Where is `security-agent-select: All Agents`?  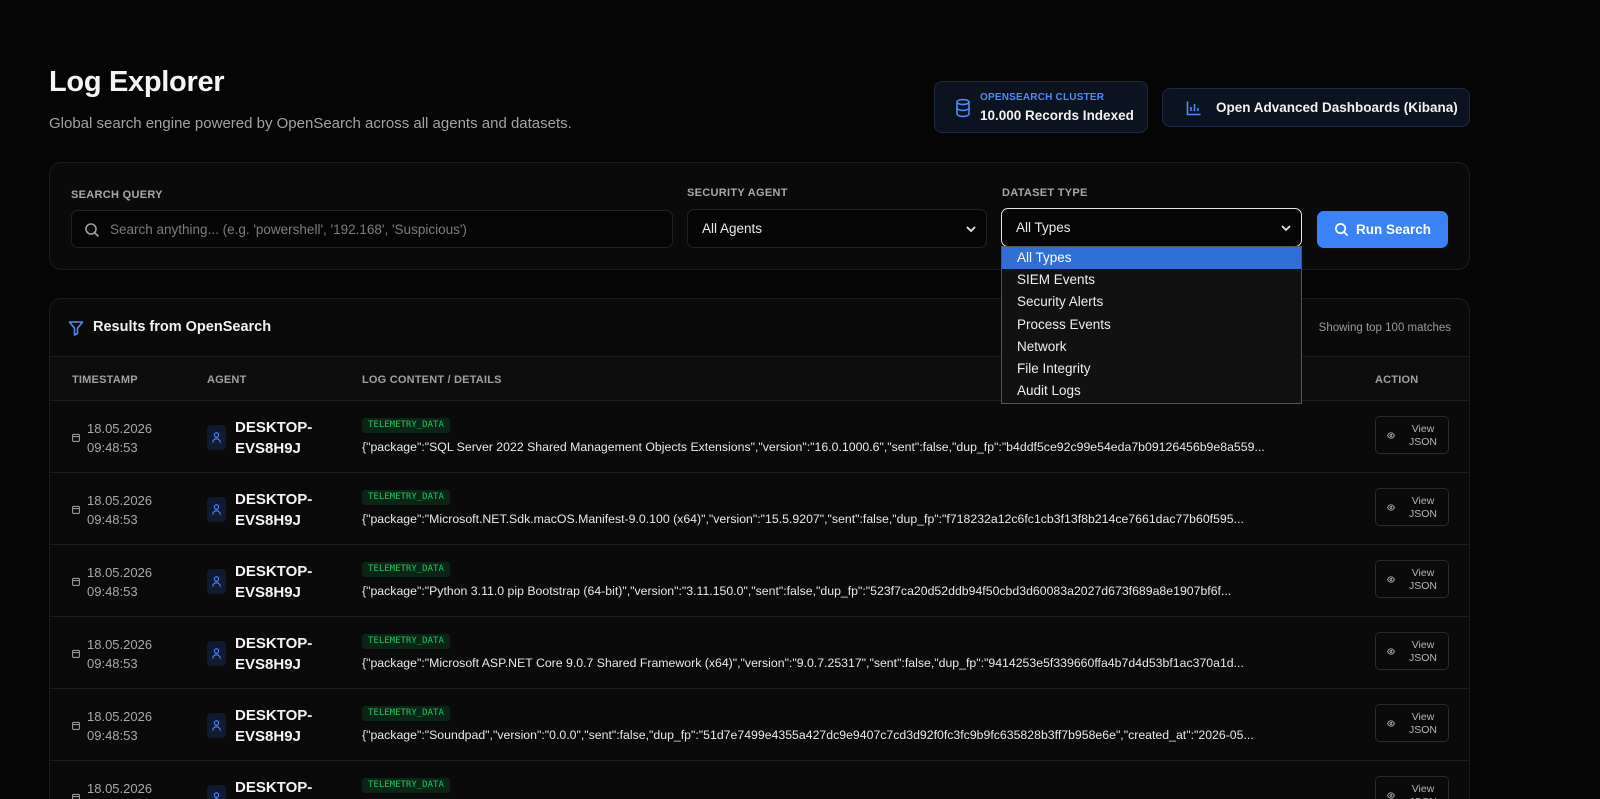
security-agent-select: All Agents is located at coordinates (837, 228).